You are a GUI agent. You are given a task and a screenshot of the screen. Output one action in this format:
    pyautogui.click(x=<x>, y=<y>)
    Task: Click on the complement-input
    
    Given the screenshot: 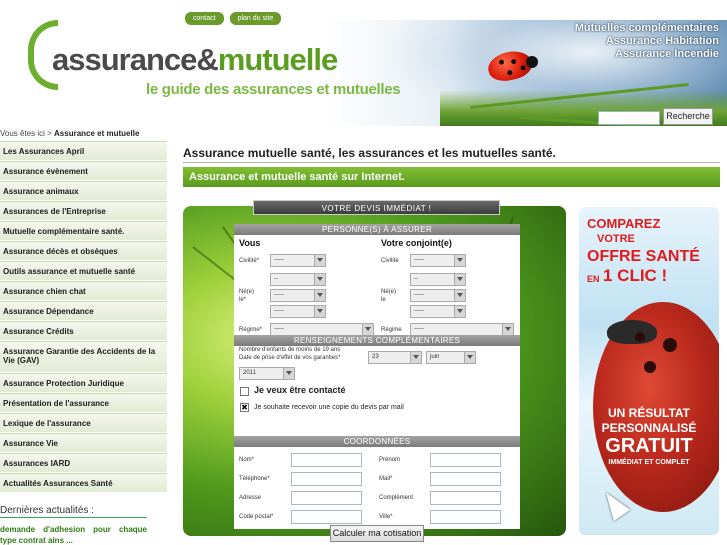 What is the action you would take?
    pyautogui.click(x=465, y=498)
    